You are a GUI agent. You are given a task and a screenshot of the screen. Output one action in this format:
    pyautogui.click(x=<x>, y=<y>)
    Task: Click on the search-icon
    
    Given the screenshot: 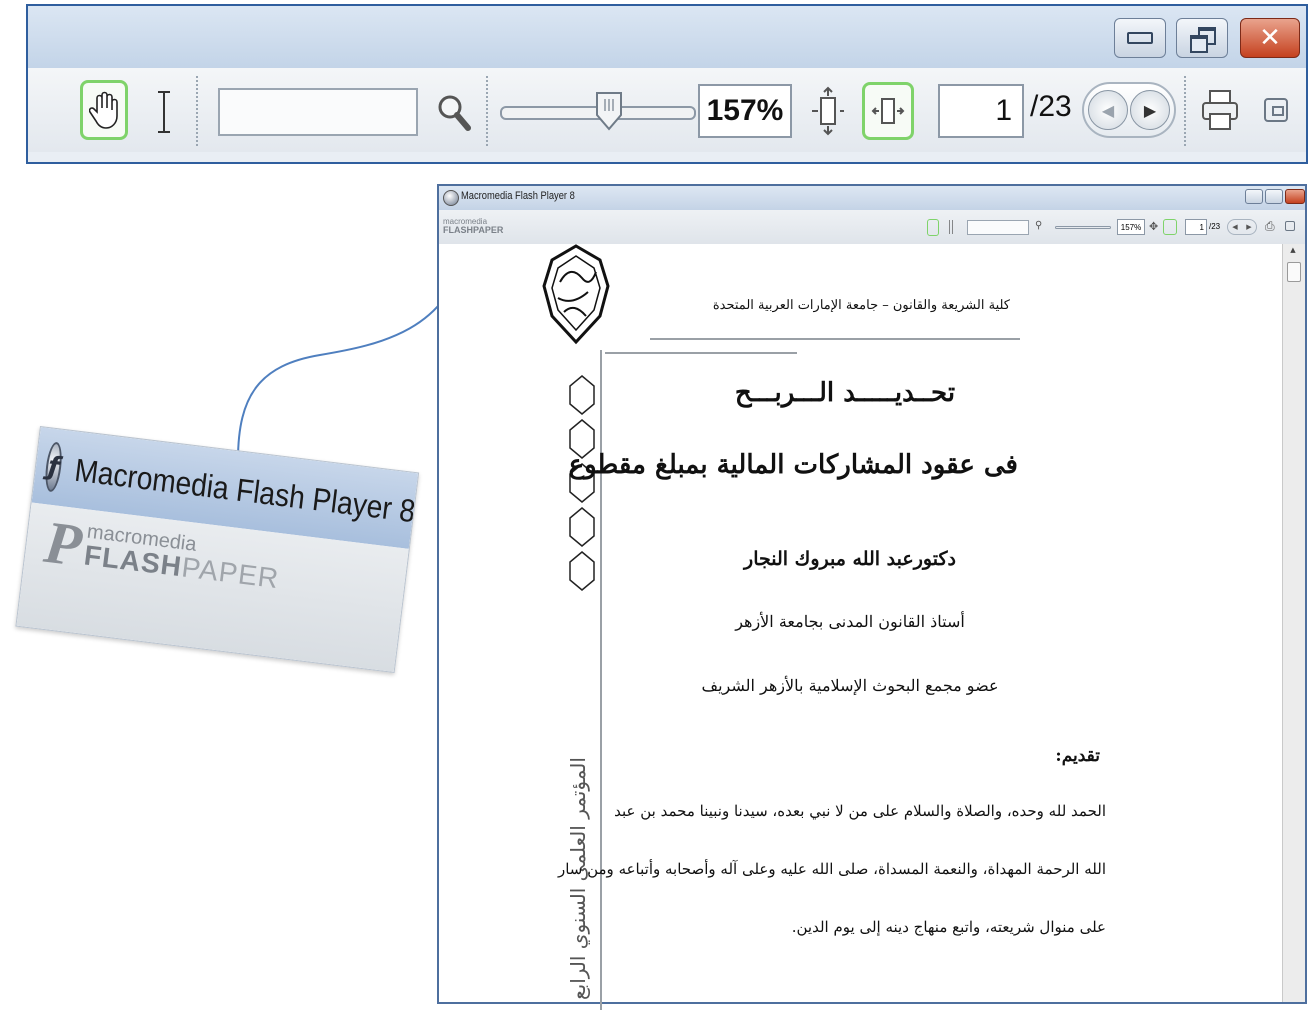 What is the action you would take?
    pyautogui.click(x=454, y=112)
    